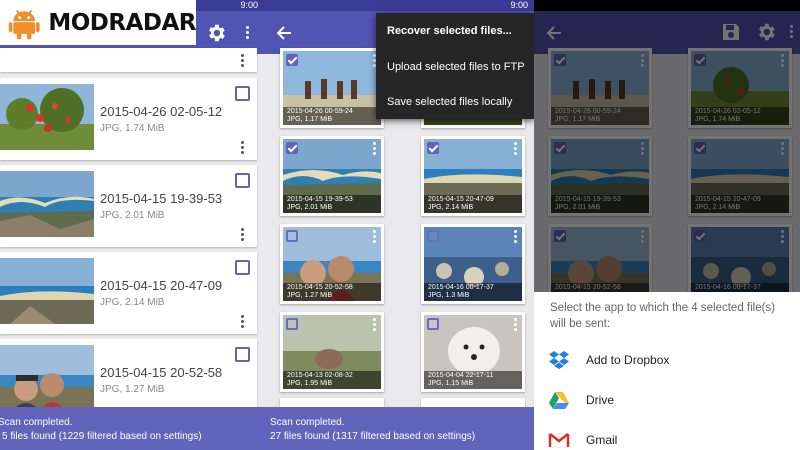  I want to click on photo-caption: 2015-04-04 22-17-11 JPG, 1.15 MiB, so click(473, 380).